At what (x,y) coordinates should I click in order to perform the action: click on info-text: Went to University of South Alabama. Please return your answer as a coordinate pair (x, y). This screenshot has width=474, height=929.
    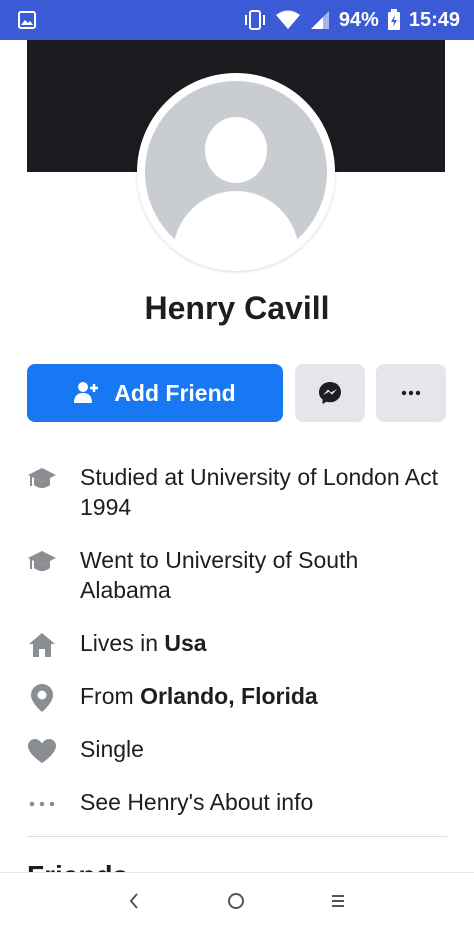
    Looking at the image, I should click on (219, 575).